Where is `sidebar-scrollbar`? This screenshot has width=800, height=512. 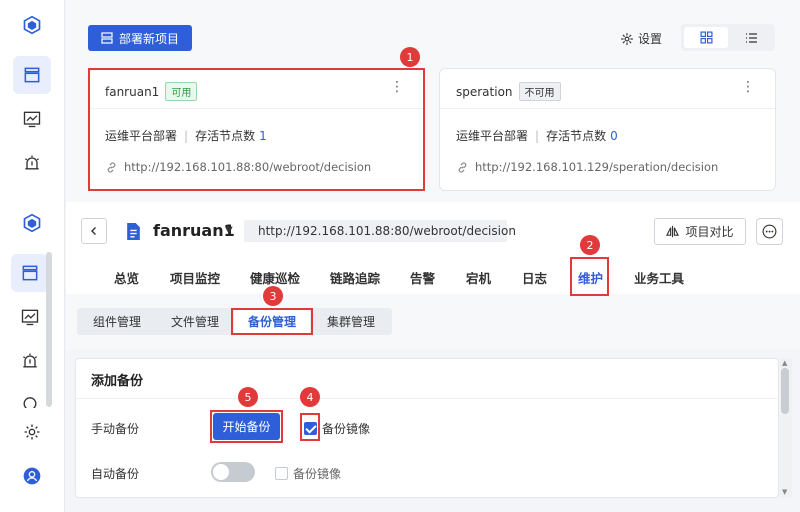 sidebar-scrollbar is located at coordinates (49, 329).